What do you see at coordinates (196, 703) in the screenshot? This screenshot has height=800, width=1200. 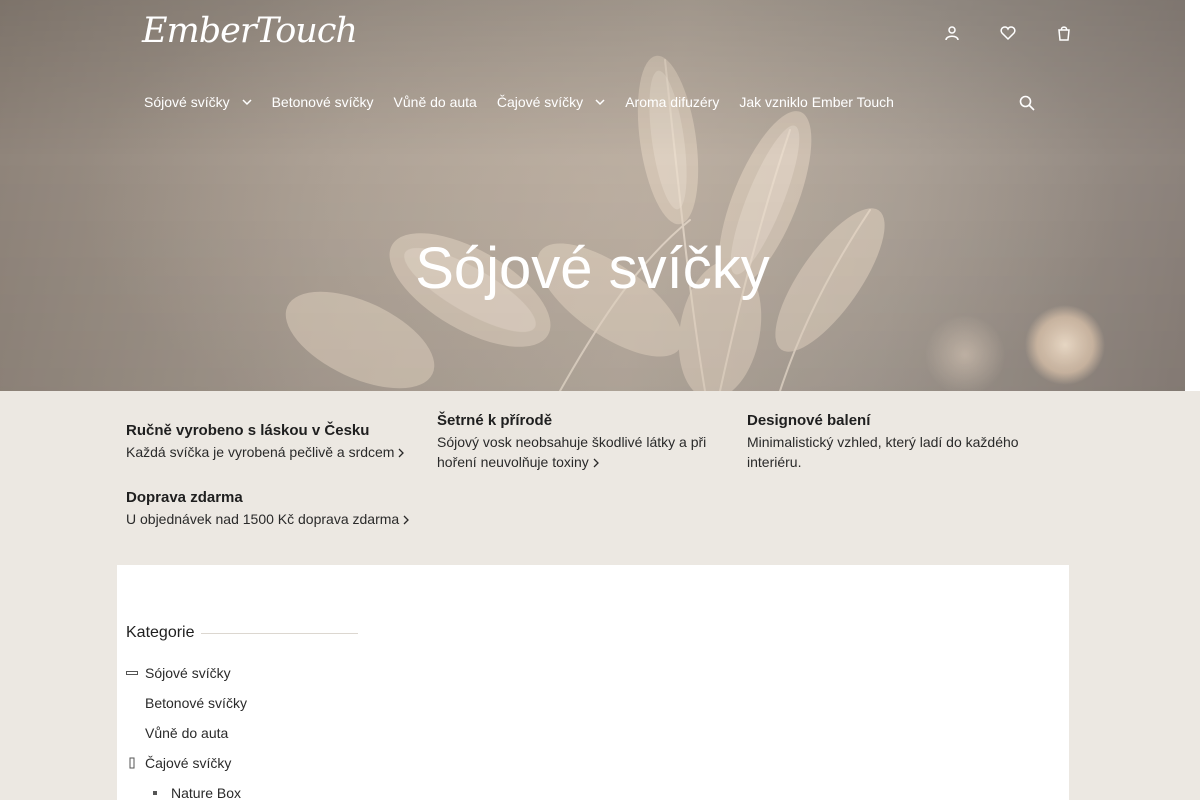 I see `category-label: Betonové svíčky` at bounding box center [196, 703].